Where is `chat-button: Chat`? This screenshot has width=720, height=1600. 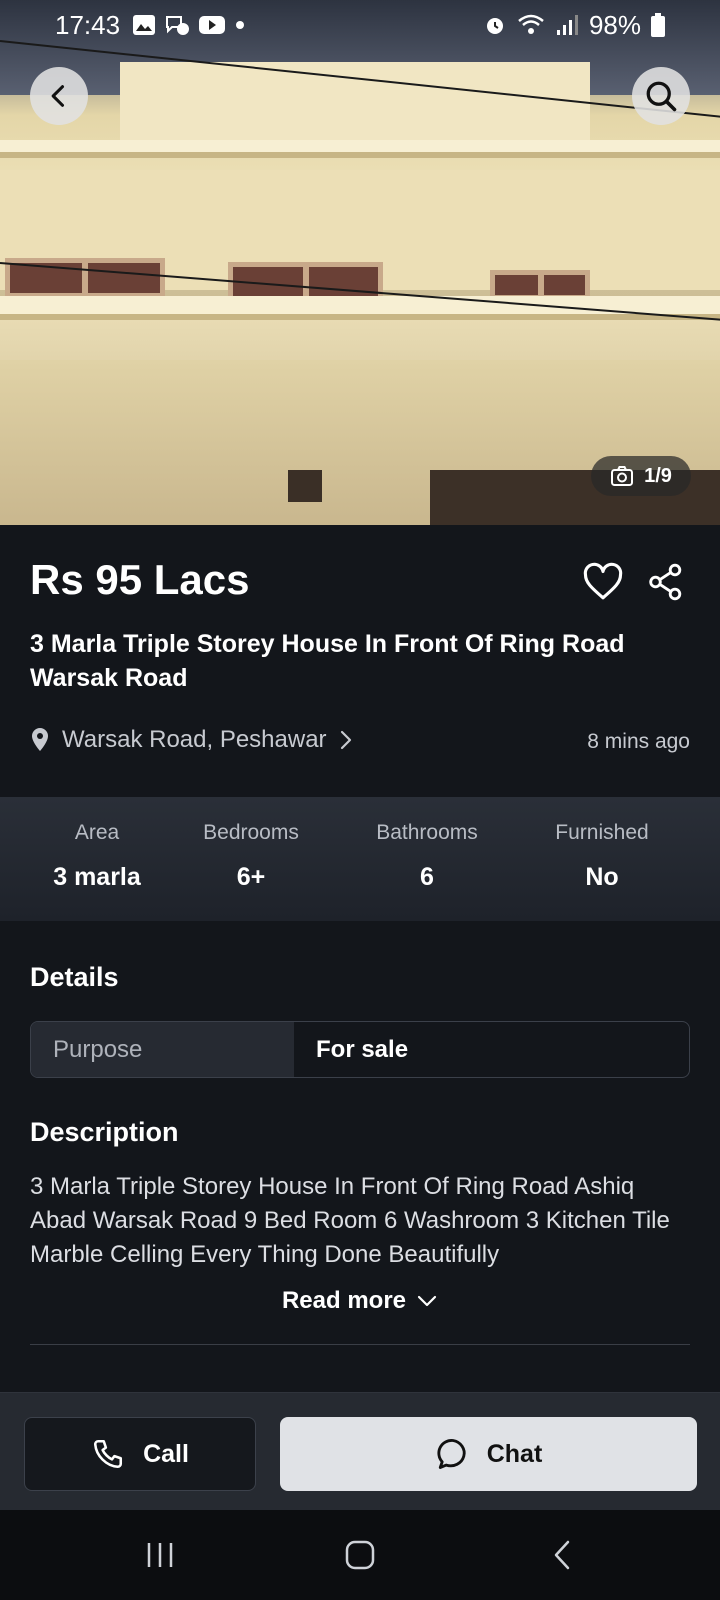 chat-button: Chat is located at coordinates (488, 1454).